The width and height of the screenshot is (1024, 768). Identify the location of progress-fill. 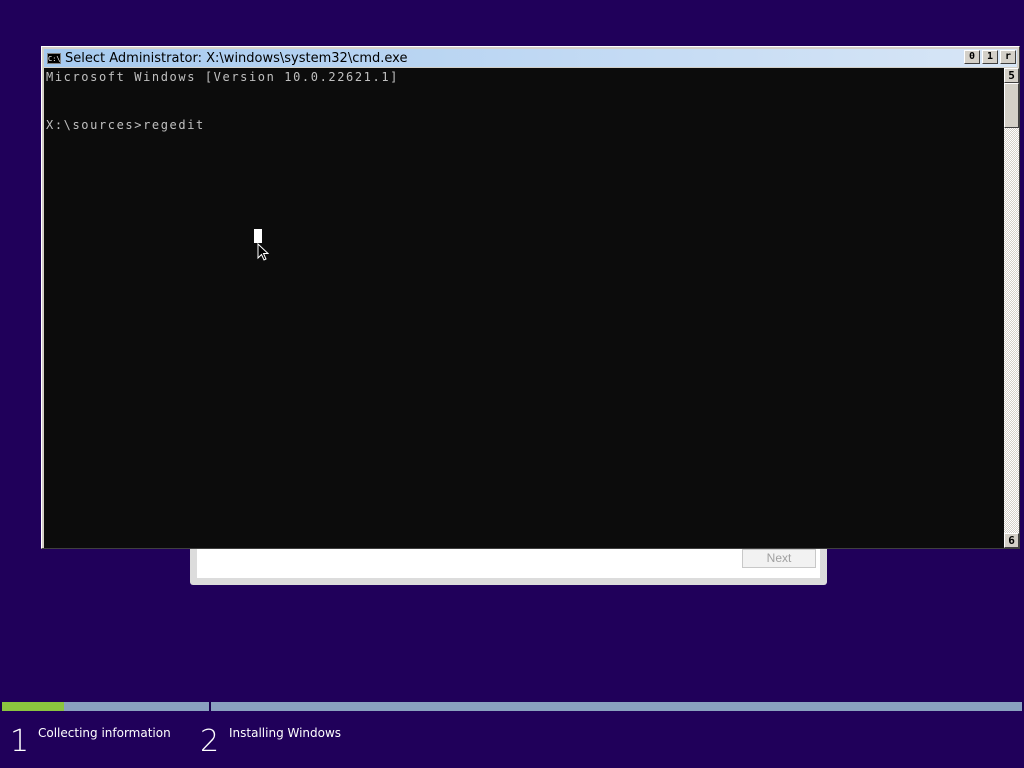
(33, 706).